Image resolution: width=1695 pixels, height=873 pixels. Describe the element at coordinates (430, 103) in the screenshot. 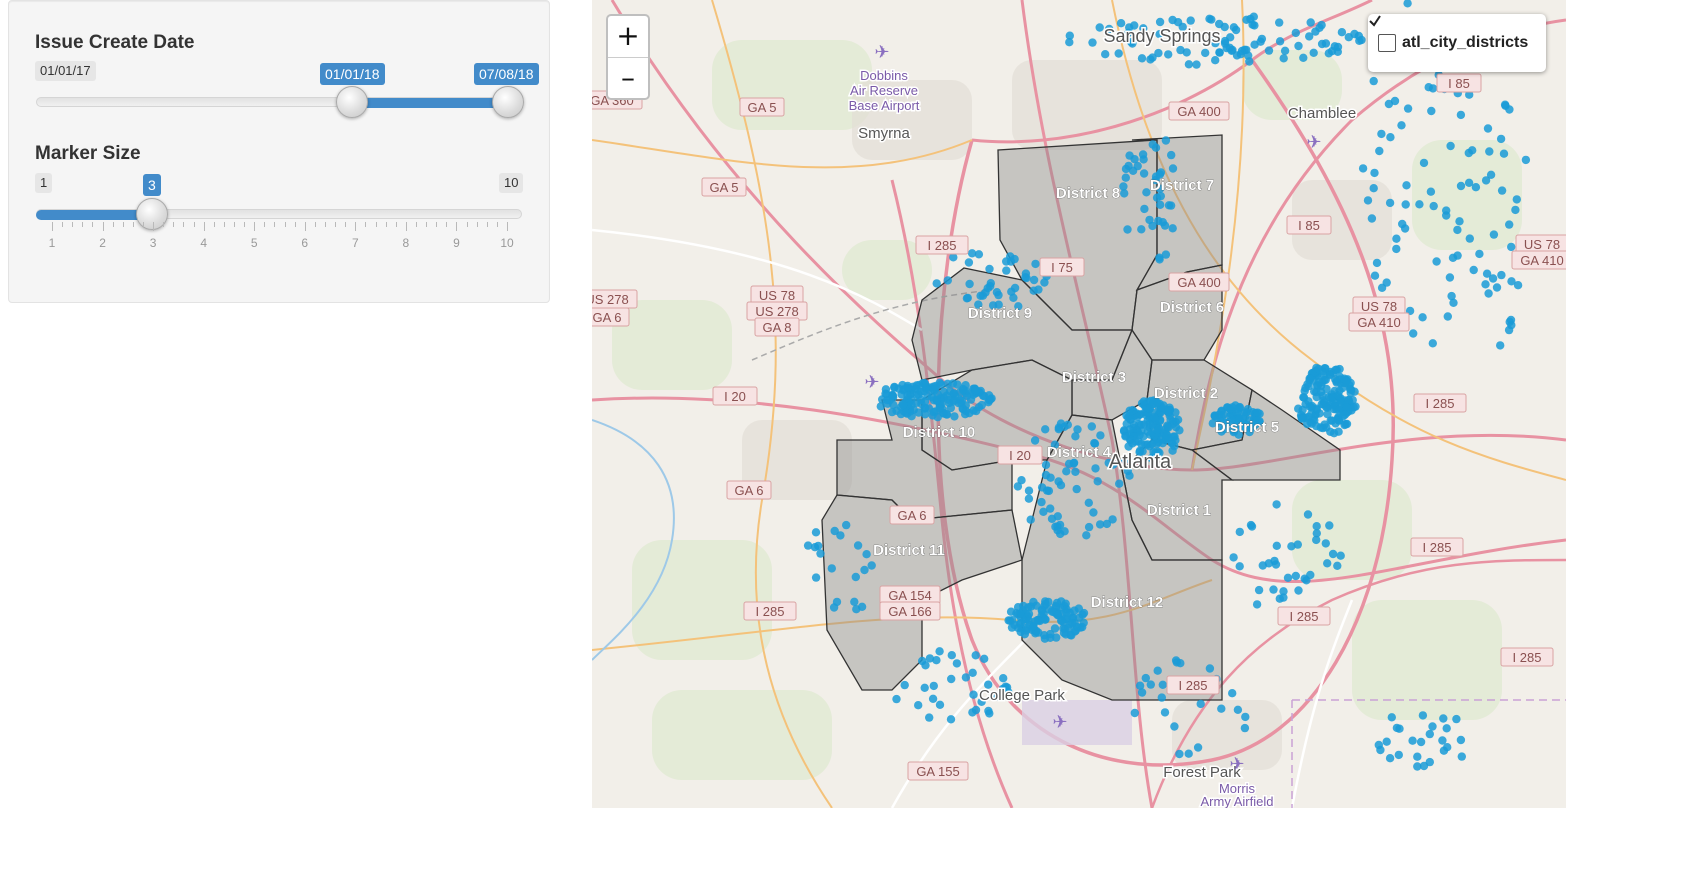

I see `date-slider-range-bar` at that location.